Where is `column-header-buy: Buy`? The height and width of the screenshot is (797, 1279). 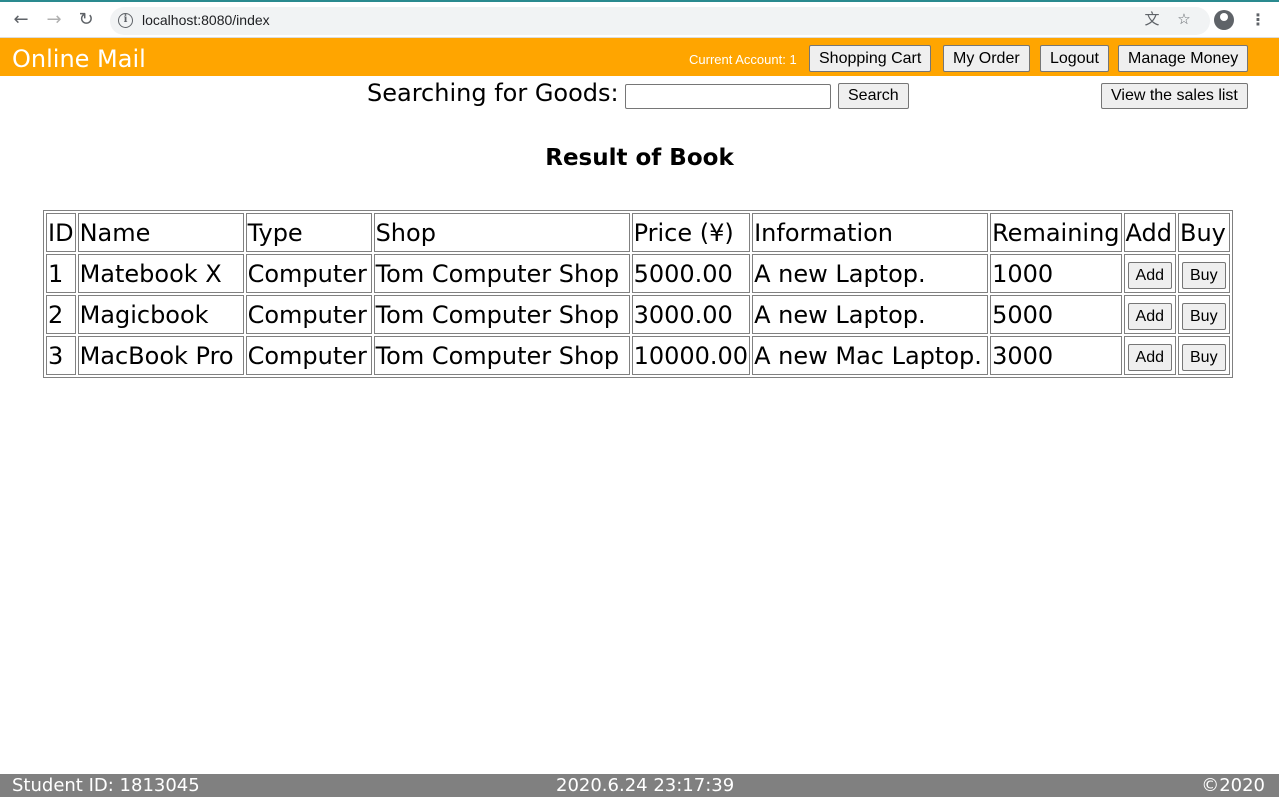
column-header-buy: Buy is located at coordinates (1204, 232).